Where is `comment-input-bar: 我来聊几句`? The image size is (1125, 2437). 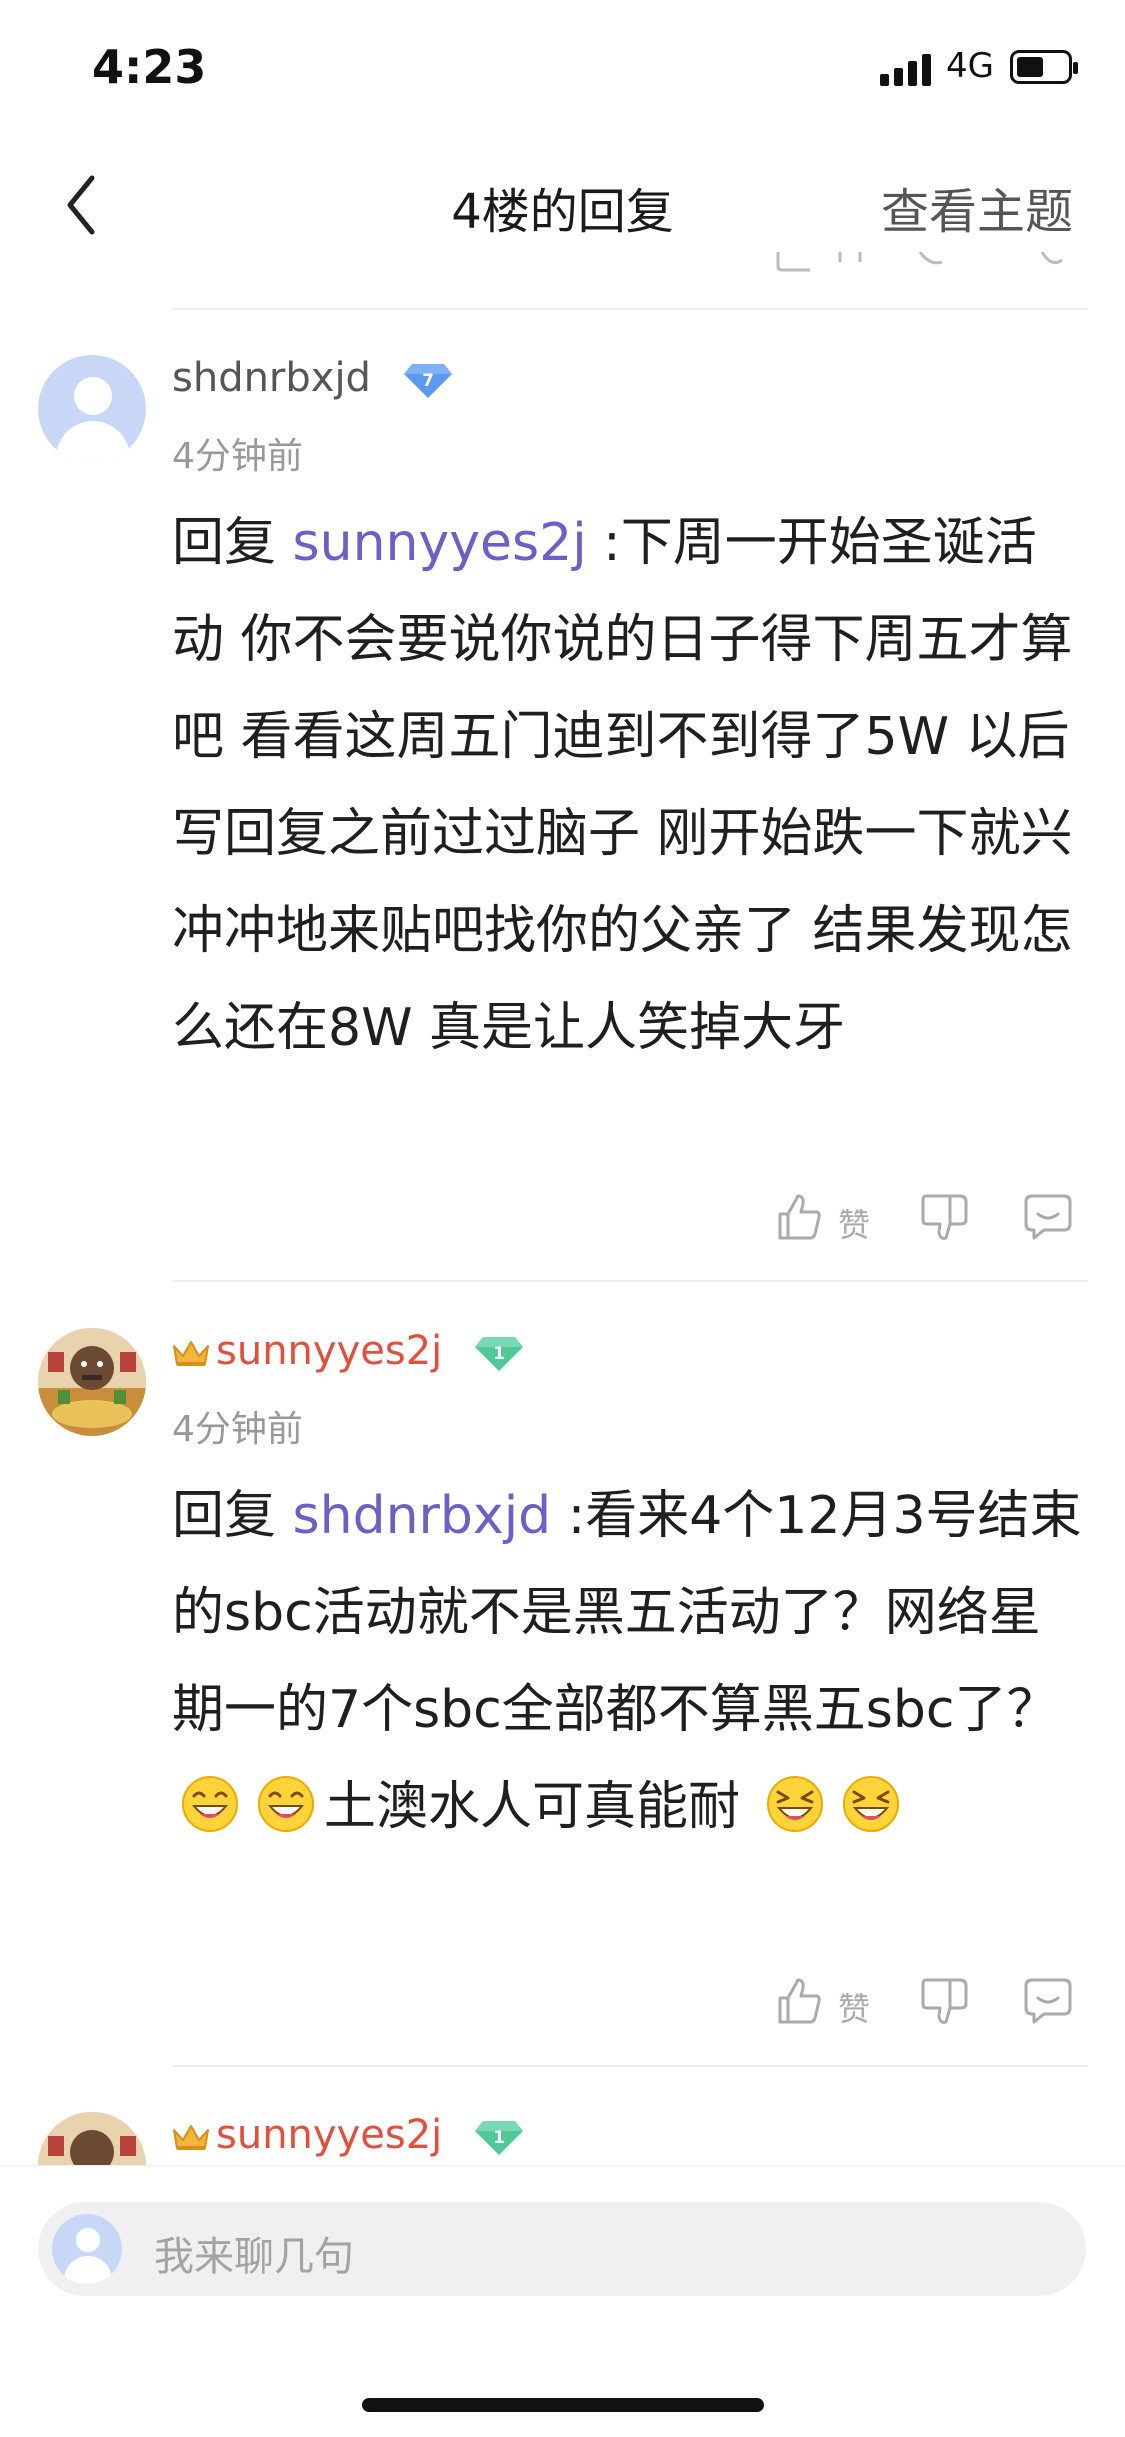 comment-input-bar: 我来聊几句 is located at coordinates (562, 2301).